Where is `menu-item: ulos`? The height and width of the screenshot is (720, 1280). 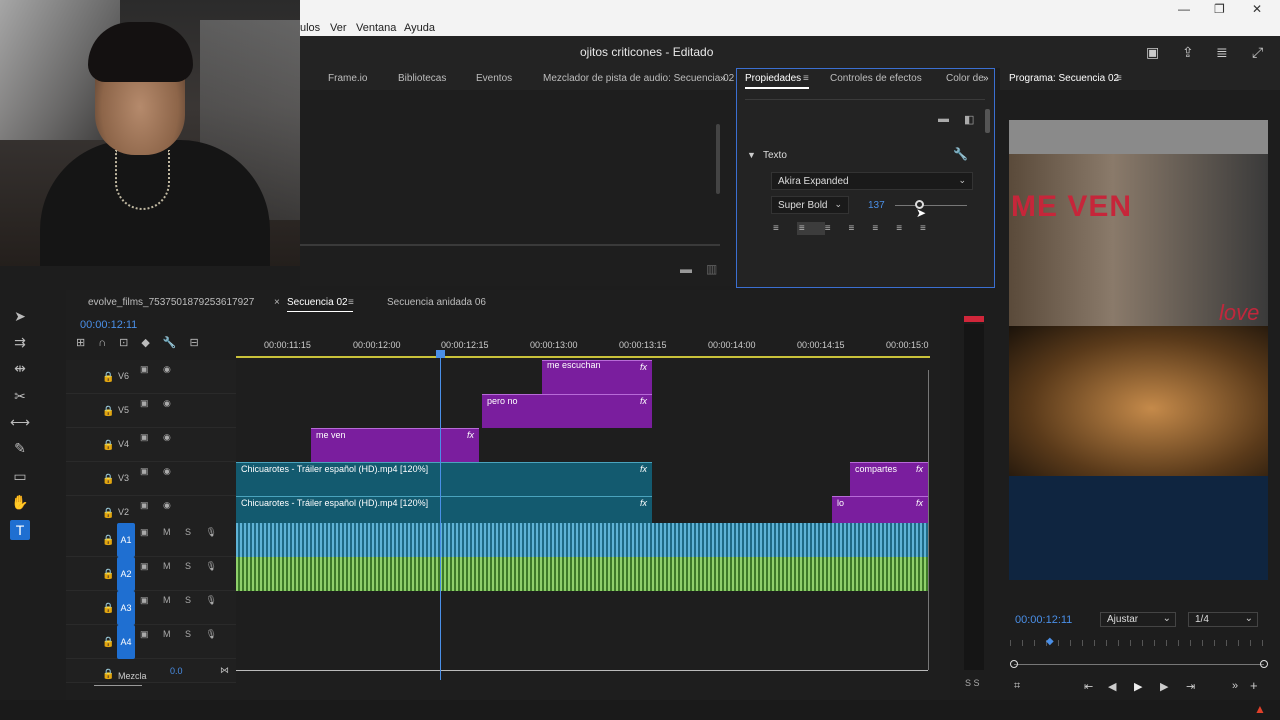 menu-item: ulos is located at coordinates (310, 28).